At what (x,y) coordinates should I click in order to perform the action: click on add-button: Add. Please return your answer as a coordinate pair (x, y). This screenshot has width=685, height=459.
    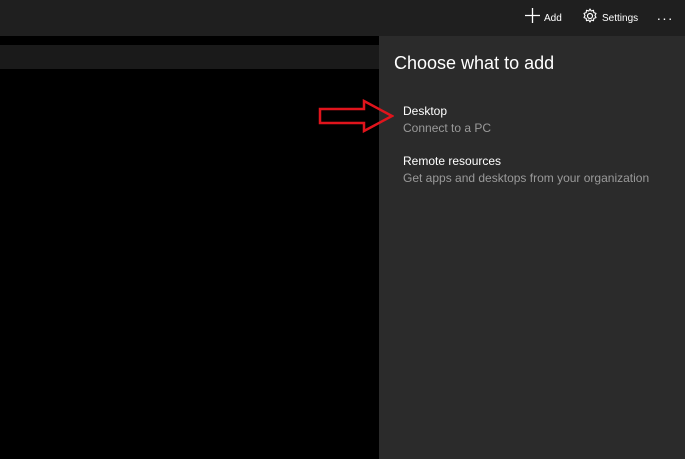
    Looking at the image, I should click on (543, 18).